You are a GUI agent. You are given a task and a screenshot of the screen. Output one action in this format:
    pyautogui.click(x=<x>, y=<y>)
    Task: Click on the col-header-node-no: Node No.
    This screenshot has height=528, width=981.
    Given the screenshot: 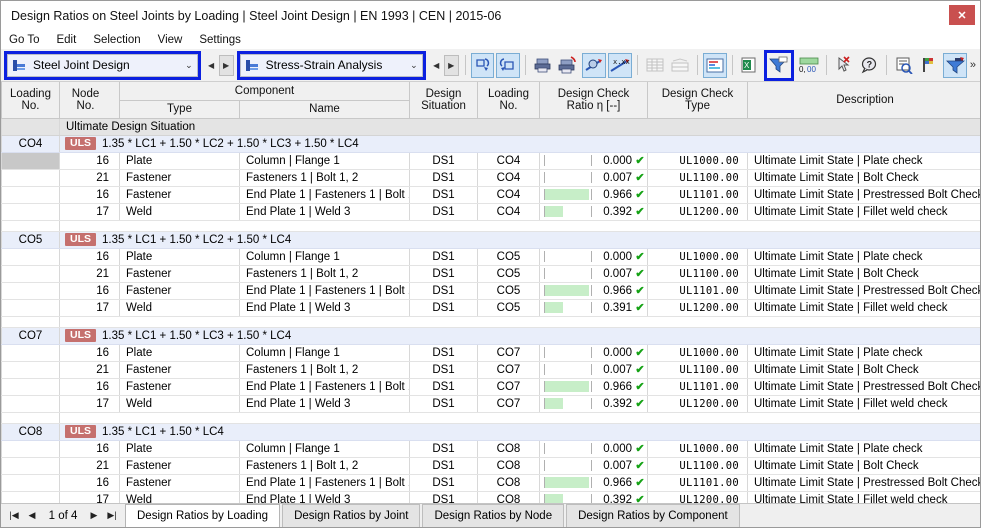 What is the action you would take?
    pyautogui.click(x=89, y=100)
    